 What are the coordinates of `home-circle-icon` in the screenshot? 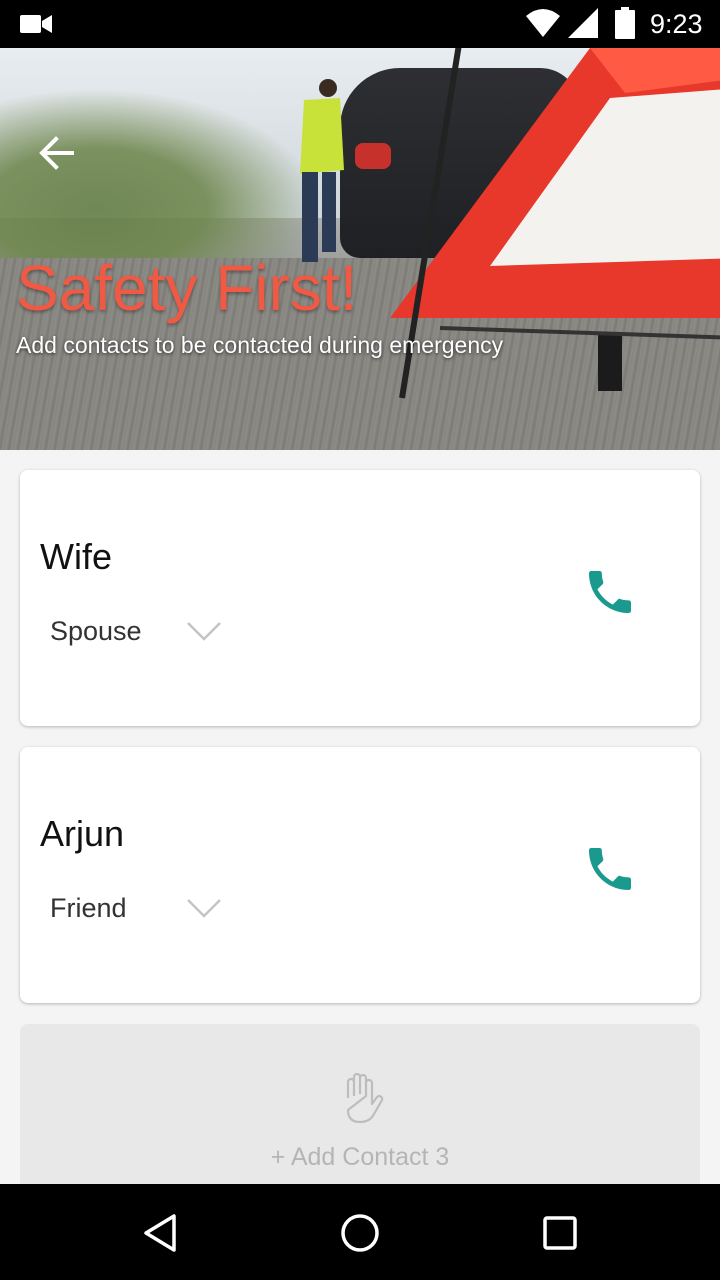 It's located at (360, 1233).